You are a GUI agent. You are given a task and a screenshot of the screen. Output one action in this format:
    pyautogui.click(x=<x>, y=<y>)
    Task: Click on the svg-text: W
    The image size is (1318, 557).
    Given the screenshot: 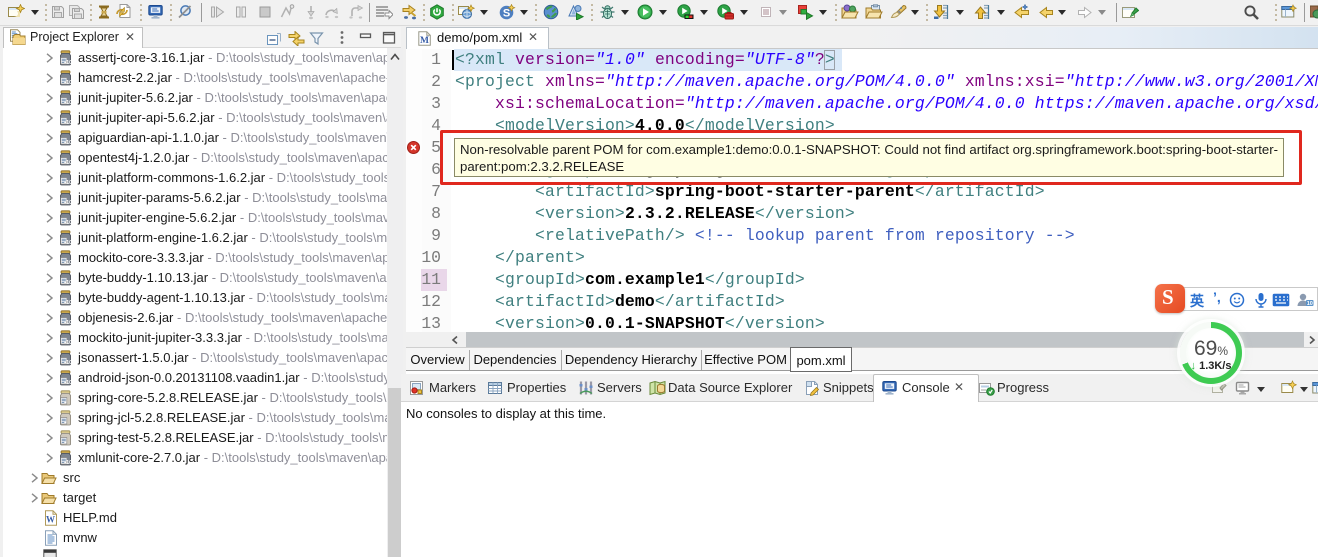 What is the action you would take?
    pyautogui.click(x=50, y=520)
    